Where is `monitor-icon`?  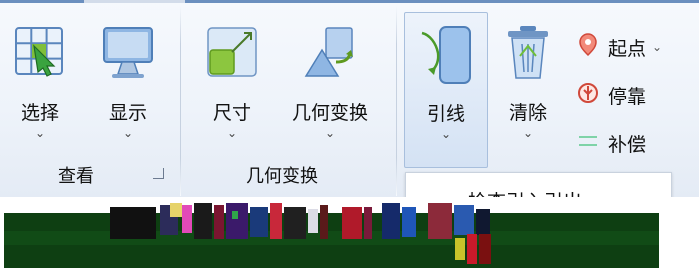
monitor-icon is located at coordinates (128, 52).